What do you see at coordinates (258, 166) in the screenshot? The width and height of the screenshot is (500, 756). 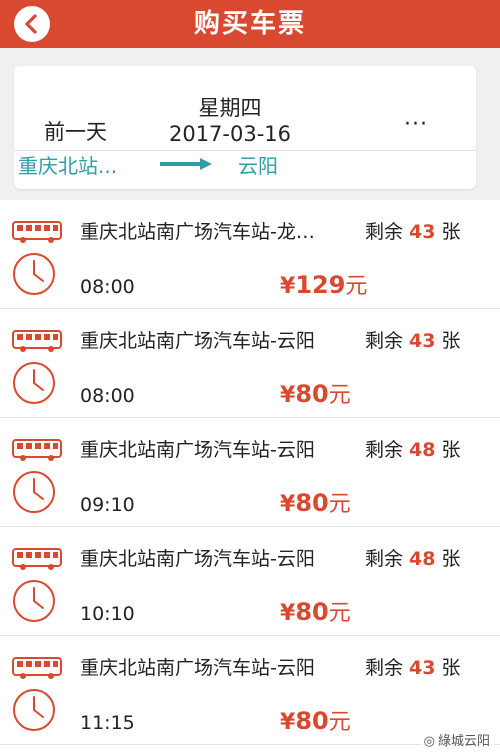 I see `route-to-station: 云阳` at bounding box center [258, 166].